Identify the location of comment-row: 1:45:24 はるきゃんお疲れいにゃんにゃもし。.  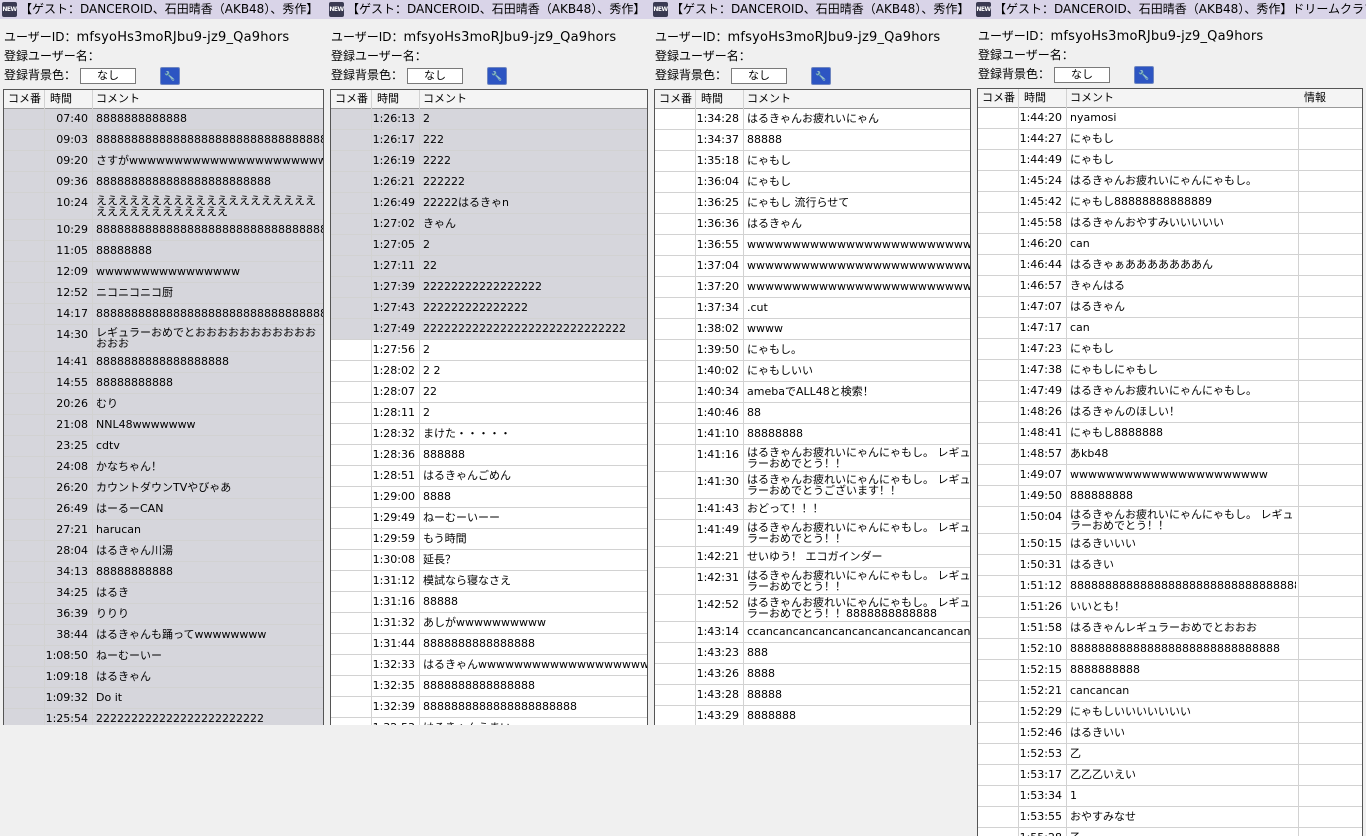
(1170, 181).